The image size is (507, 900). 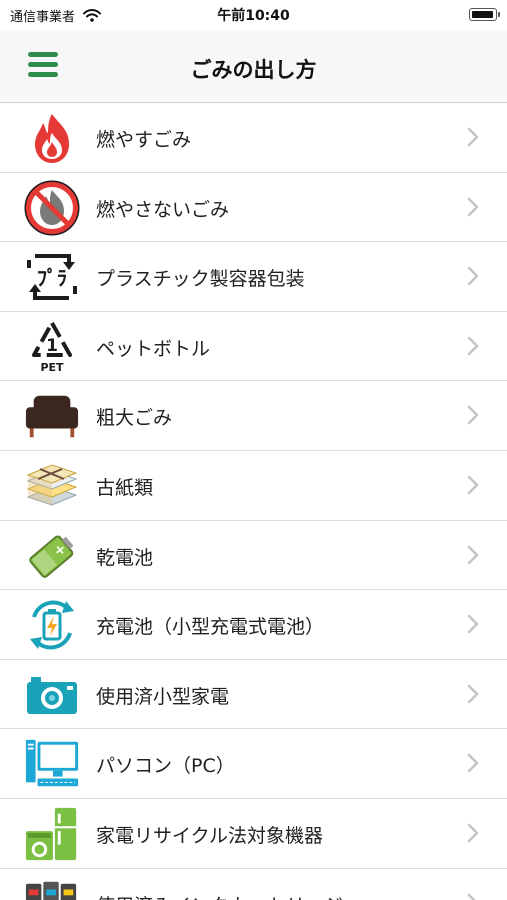 I want to click on list-item-label: 古紙類, so click(x=125, y=487).